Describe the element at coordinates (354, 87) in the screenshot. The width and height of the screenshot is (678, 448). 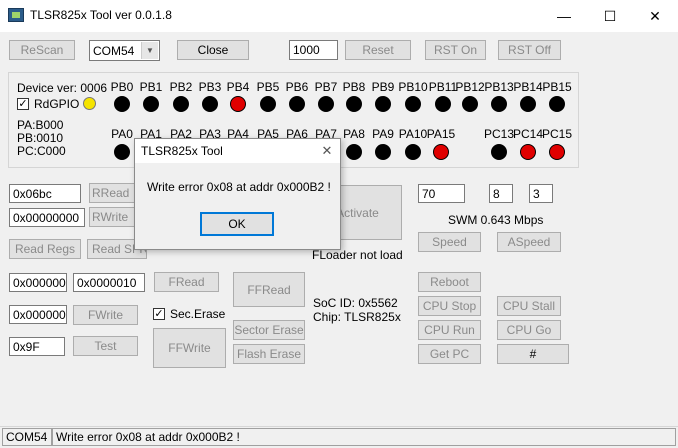
I see `pin-label-pb8: PB8` at that location.